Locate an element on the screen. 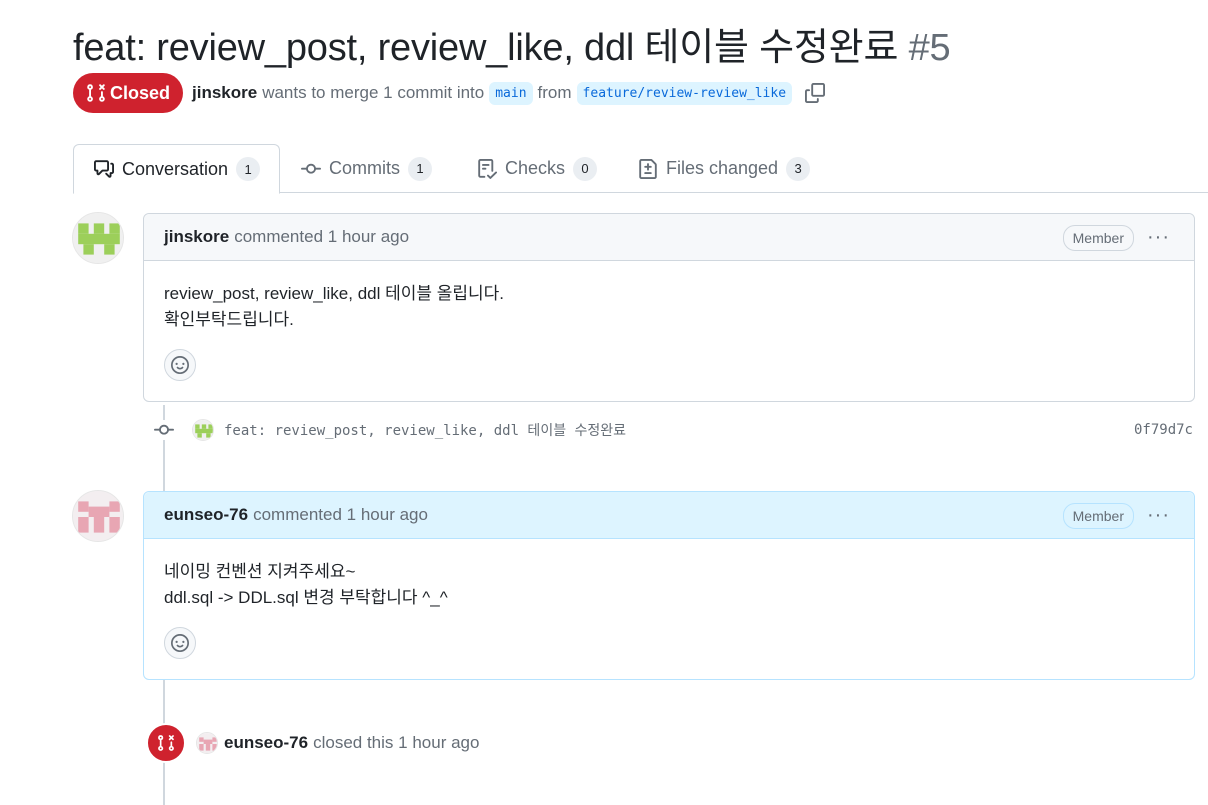  tab-checks: Checks 0 is located at coordinates (537, 168).